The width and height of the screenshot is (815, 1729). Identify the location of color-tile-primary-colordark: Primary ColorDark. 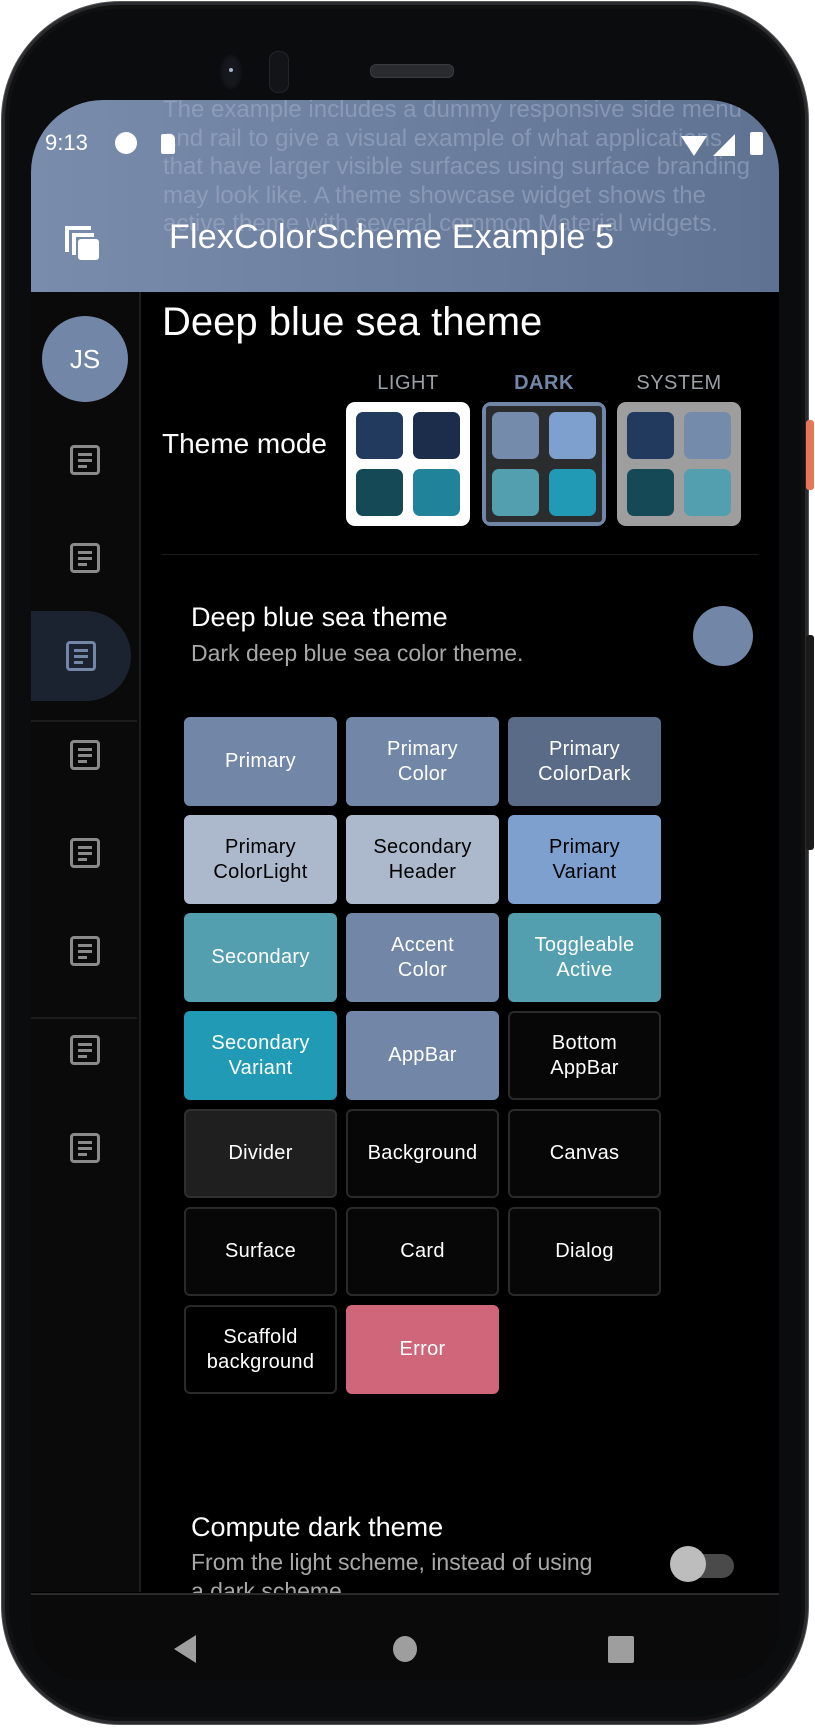
(584, 761).